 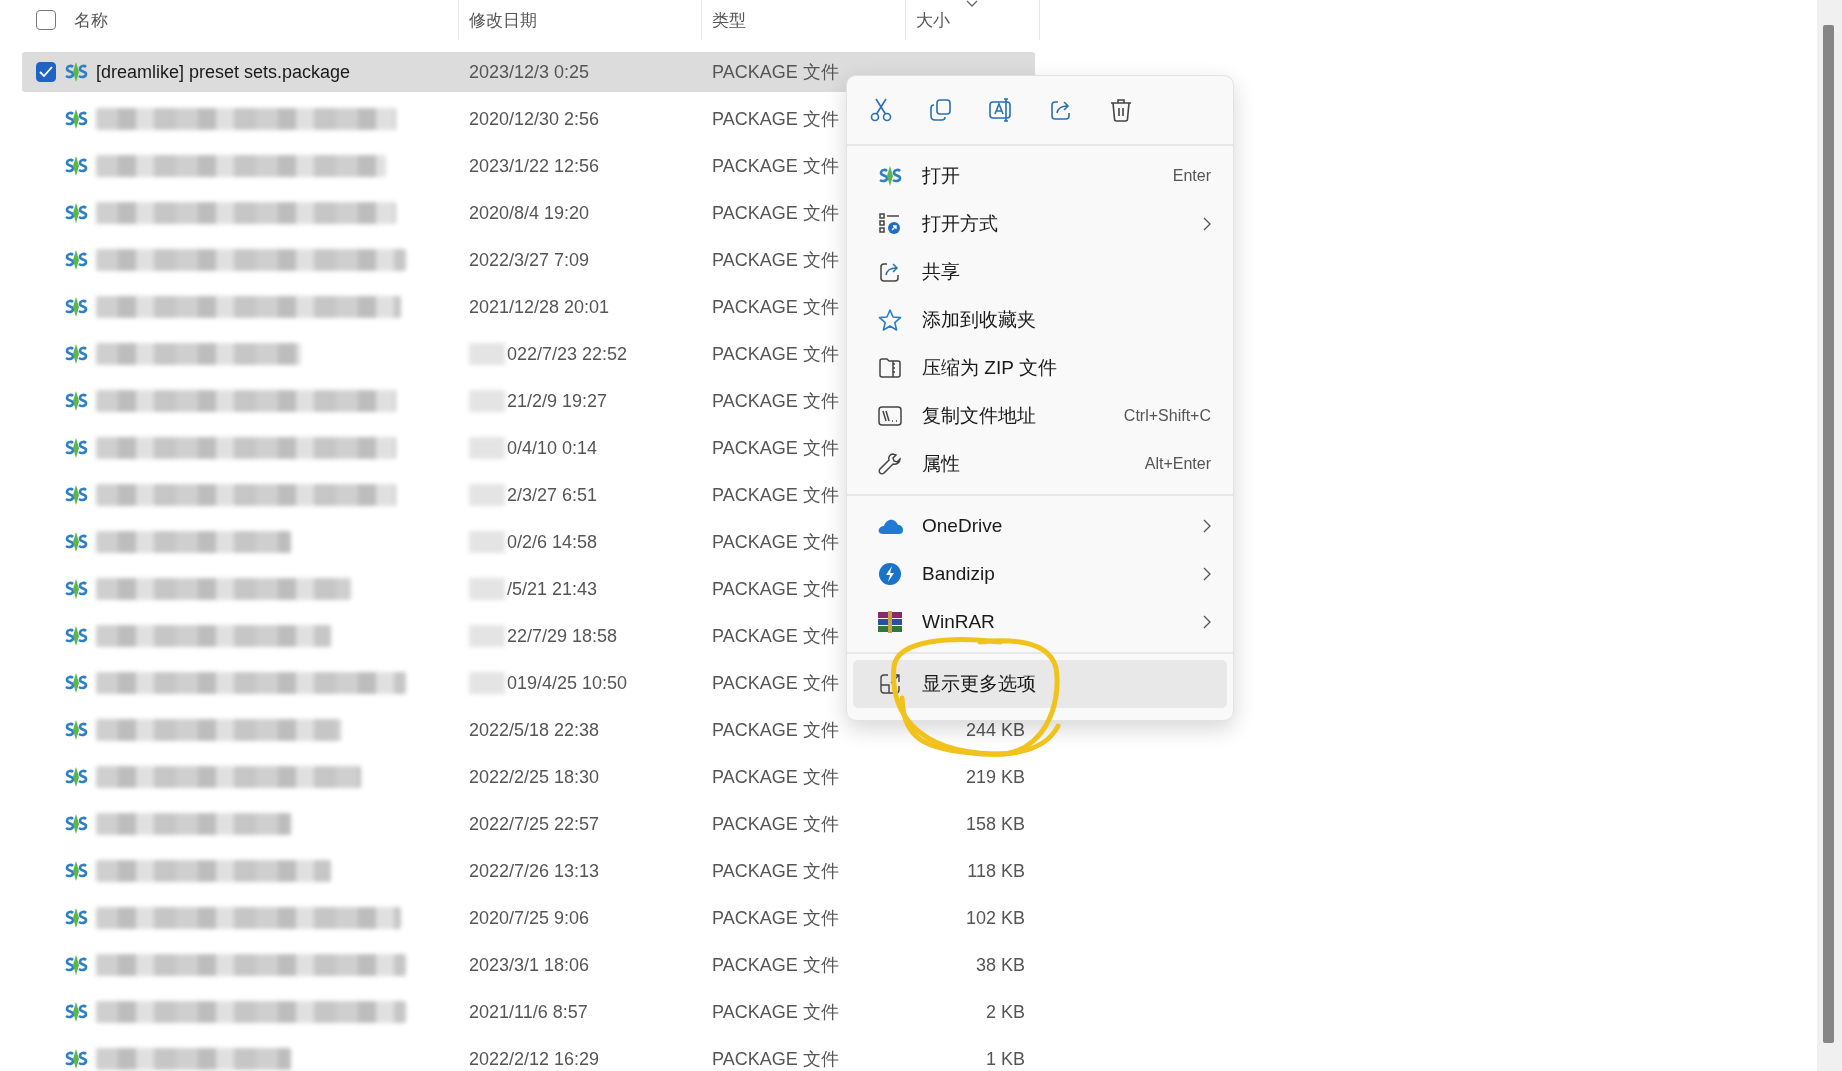 What do you see at coordinates (979, 684) in the screenshot?
I see `menu-label: 显示更多选项` at bounding box center [979, 684].